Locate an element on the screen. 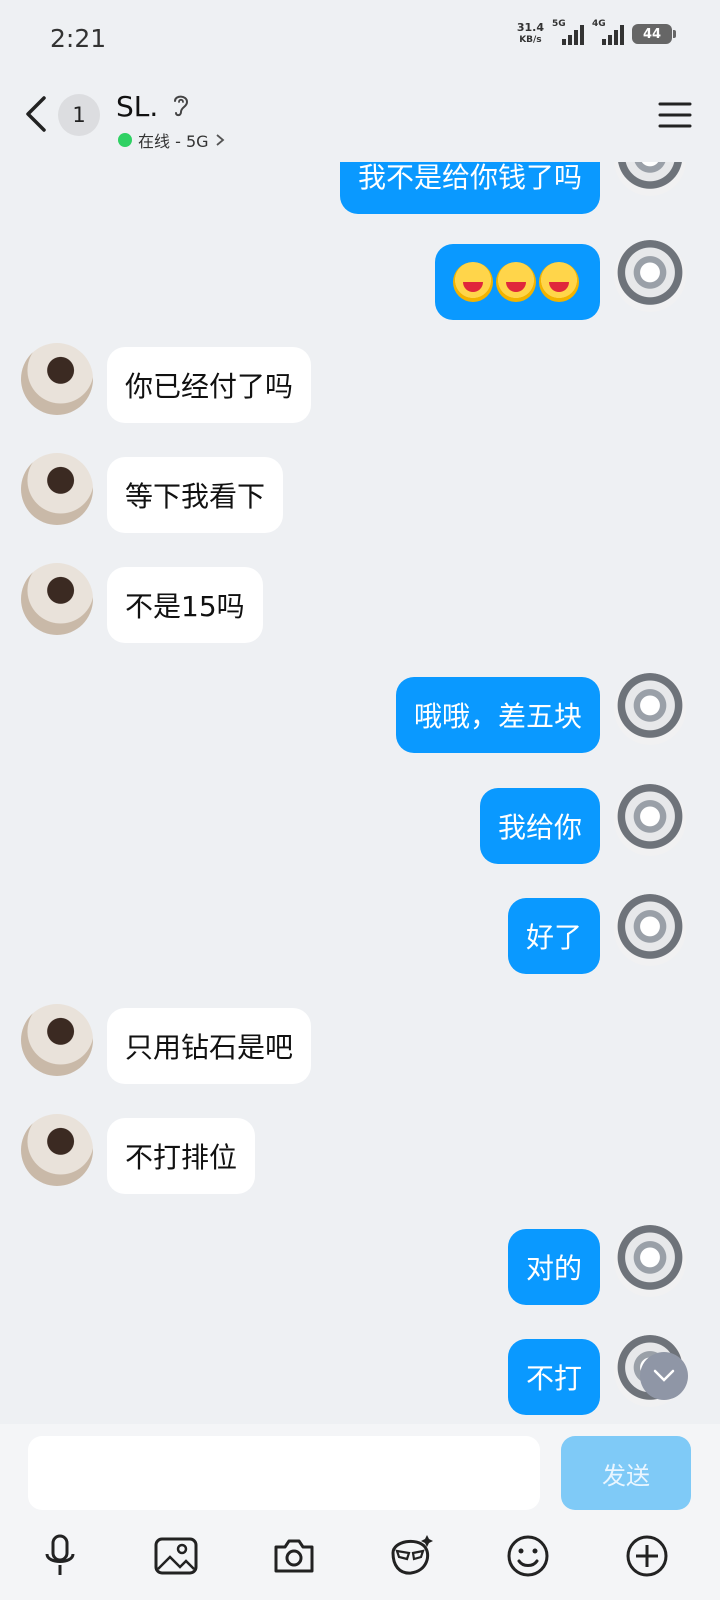 The image size is (720, 1600). menu-icon is located at coordinates (675, 115).